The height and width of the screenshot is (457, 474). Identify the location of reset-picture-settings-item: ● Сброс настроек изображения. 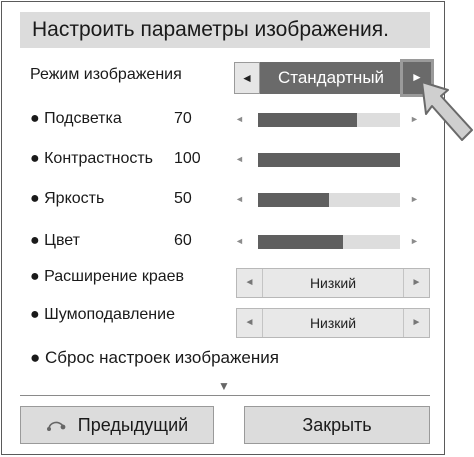
(154, 358).